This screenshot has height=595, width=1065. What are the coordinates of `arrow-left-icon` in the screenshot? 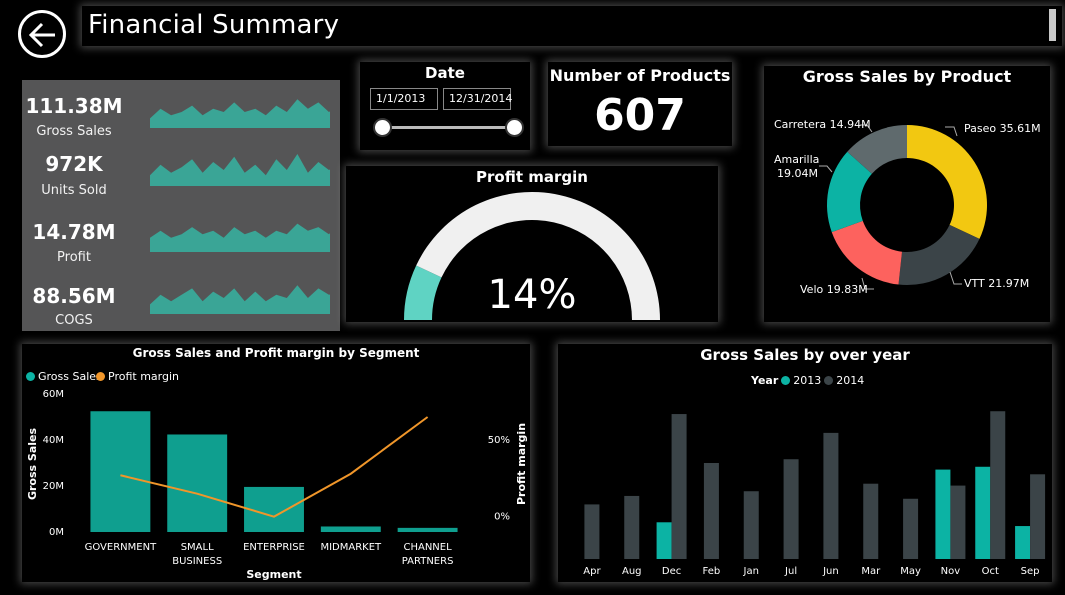 It's located at (41, 35).